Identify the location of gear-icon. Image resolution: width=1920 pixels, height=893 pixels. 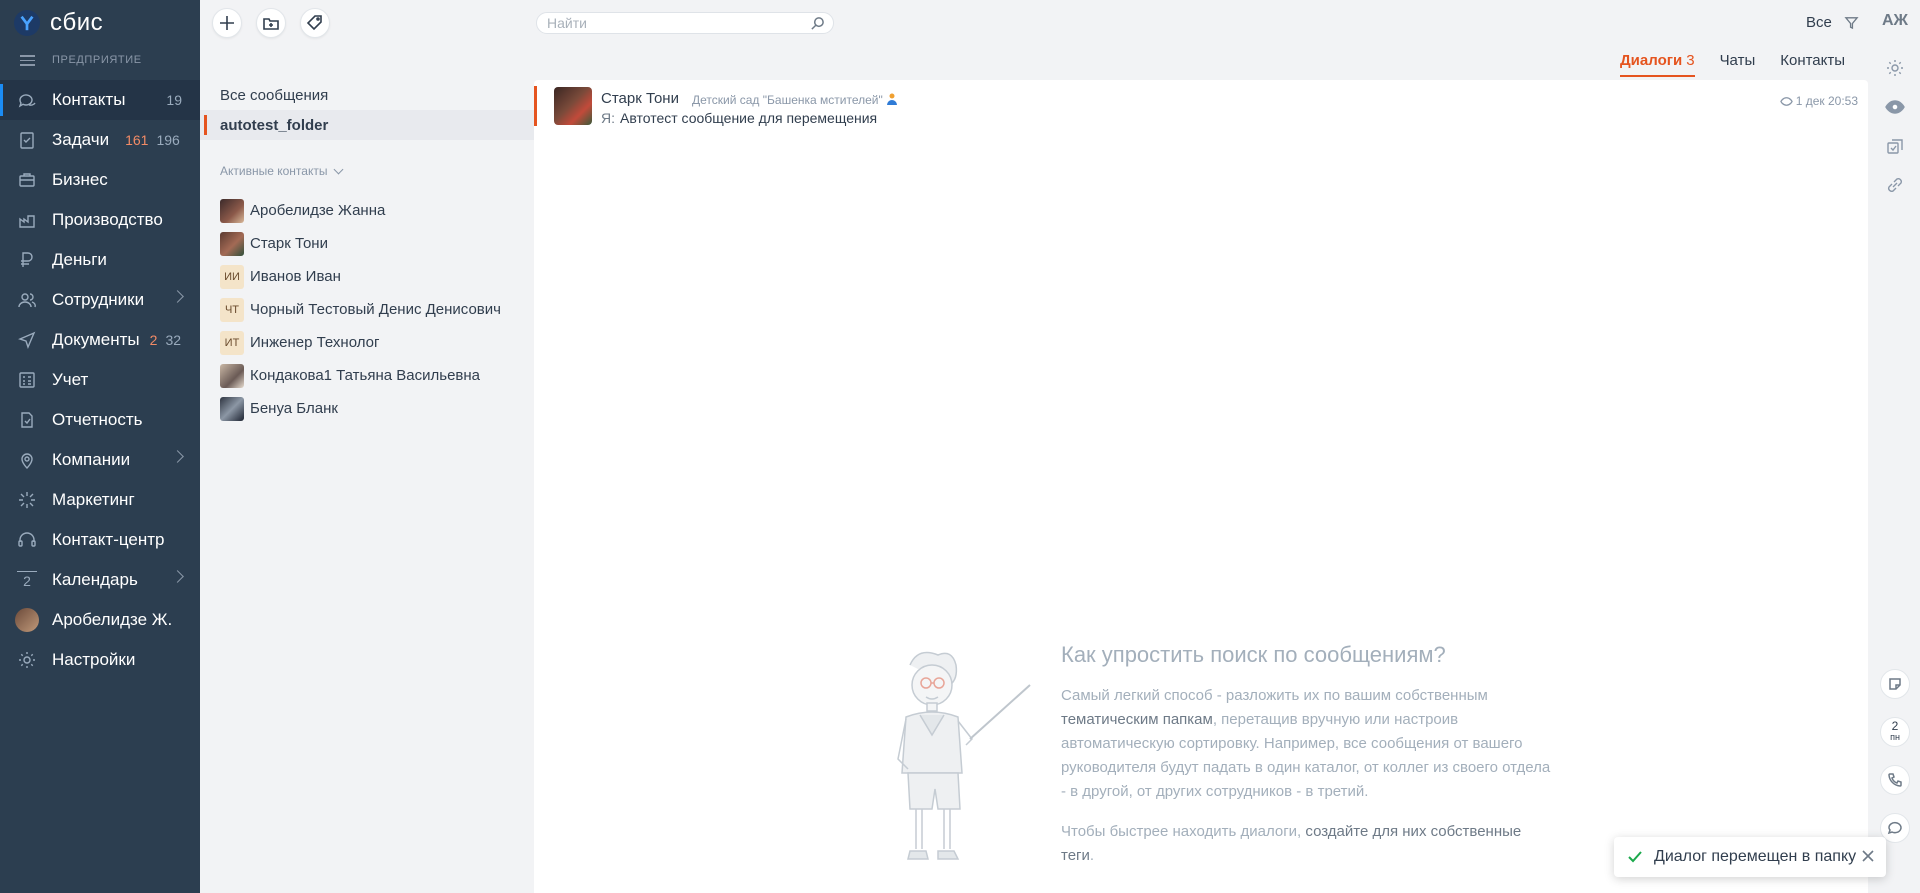
(1895, 67).